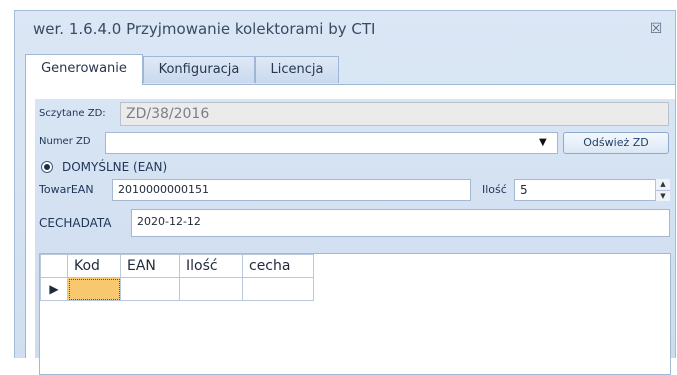  What do you see at coordinates (65, 141) in the screenshot?
I see `number-zd-label: Numer ZD` at bounding box center [65, 141].